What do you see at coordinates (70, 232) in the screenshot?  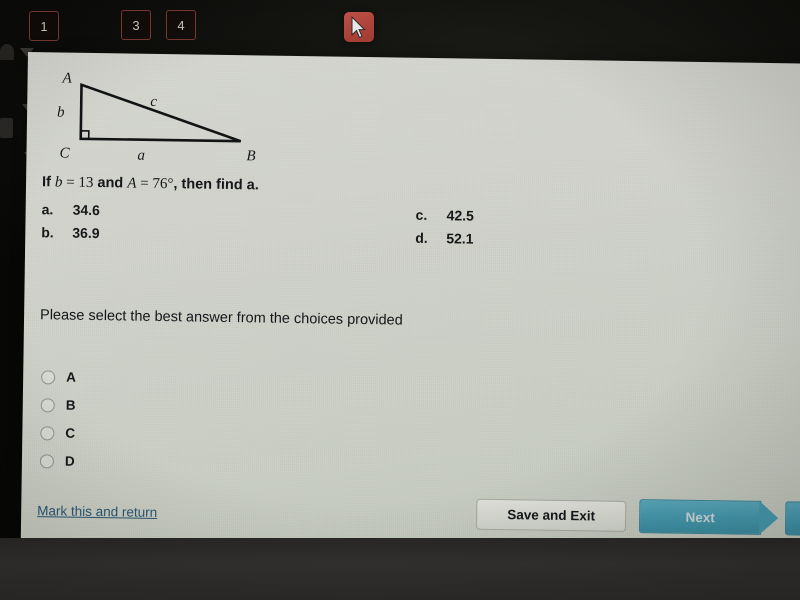 I see `choice-b: b. 36.9` at bounding box center [70, 232].